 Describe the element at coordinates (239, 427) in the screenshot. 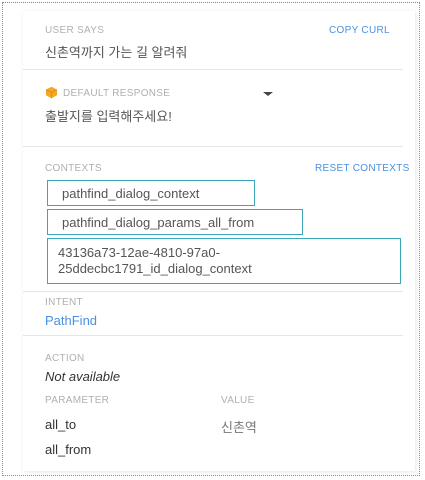

I see `parameter-value: 신촌역` at that location.